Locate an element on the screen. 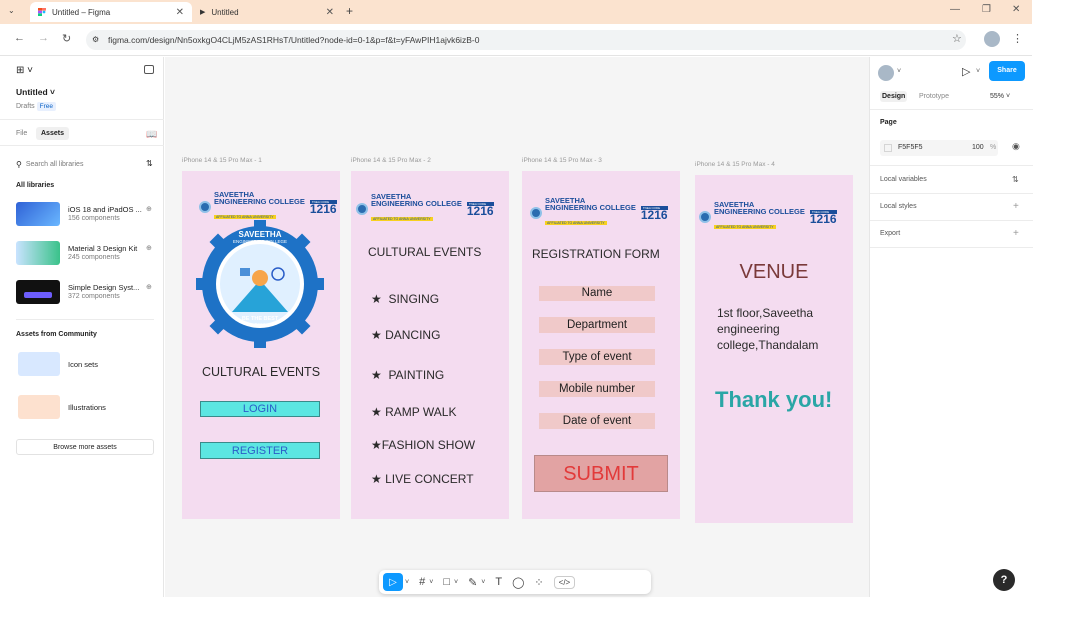 The width and height of the screenshot is (1078, 623). profile-avatar is located at coordinates (992, 39).